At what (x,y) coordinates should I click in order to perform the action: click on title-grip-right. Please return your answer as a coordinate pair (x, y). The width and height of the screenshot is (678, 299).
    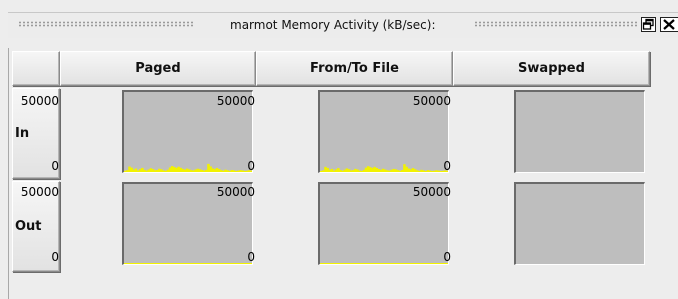
    Looking at the image, I should click on (556, 24).